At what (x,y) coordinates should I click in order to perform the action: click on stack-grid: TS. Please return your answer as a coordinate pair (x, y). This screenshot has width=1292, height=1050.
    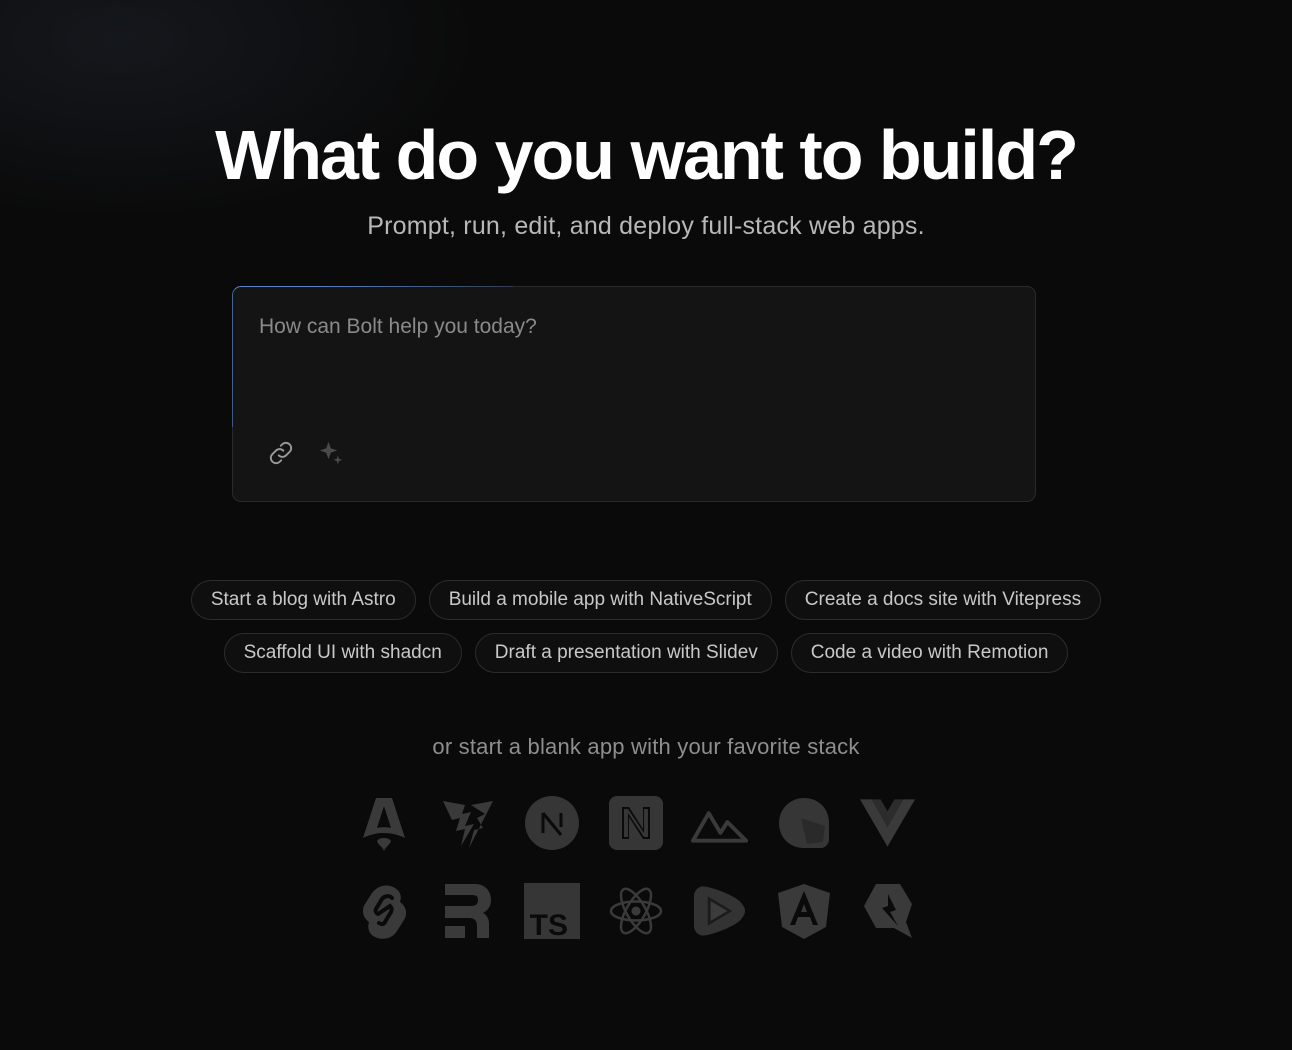
    Looking at the image, I should click on (636, 882).